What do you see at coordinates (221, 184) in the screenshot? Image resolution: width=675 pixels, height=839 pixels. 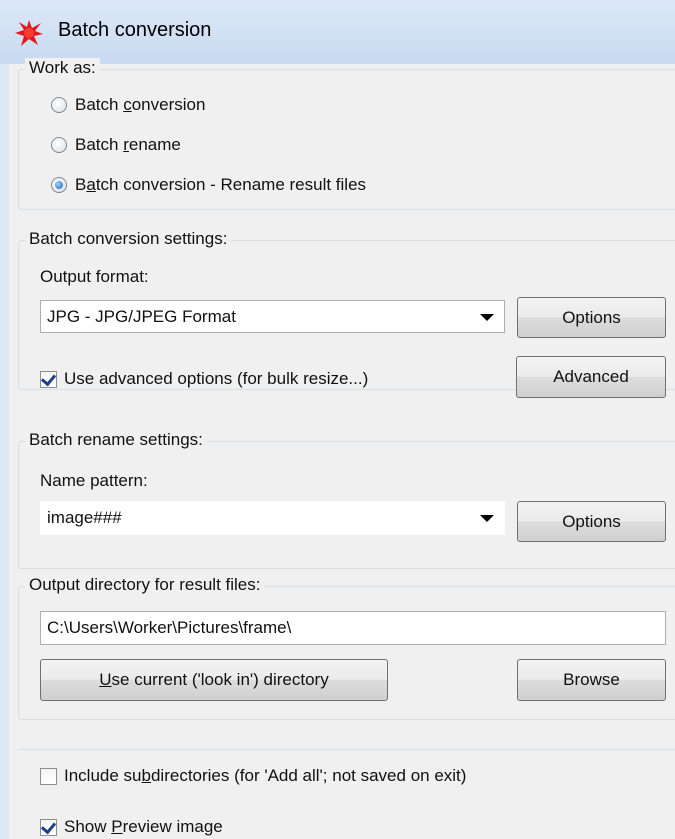 I see `radio-label: Batch conversion - Rename result files` at bounding box center [221, 184].